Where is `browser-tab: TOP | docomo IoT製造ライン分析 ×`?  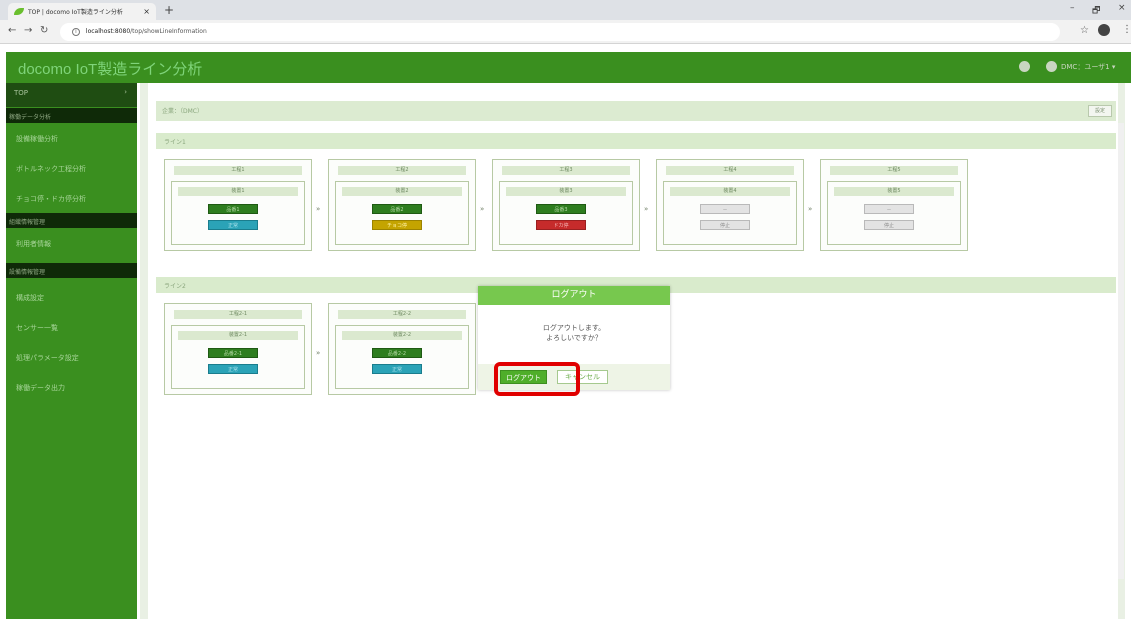 browser-tab: TOP | docomo IoT製造ライン分析 × is located at coordinates (82, 11).